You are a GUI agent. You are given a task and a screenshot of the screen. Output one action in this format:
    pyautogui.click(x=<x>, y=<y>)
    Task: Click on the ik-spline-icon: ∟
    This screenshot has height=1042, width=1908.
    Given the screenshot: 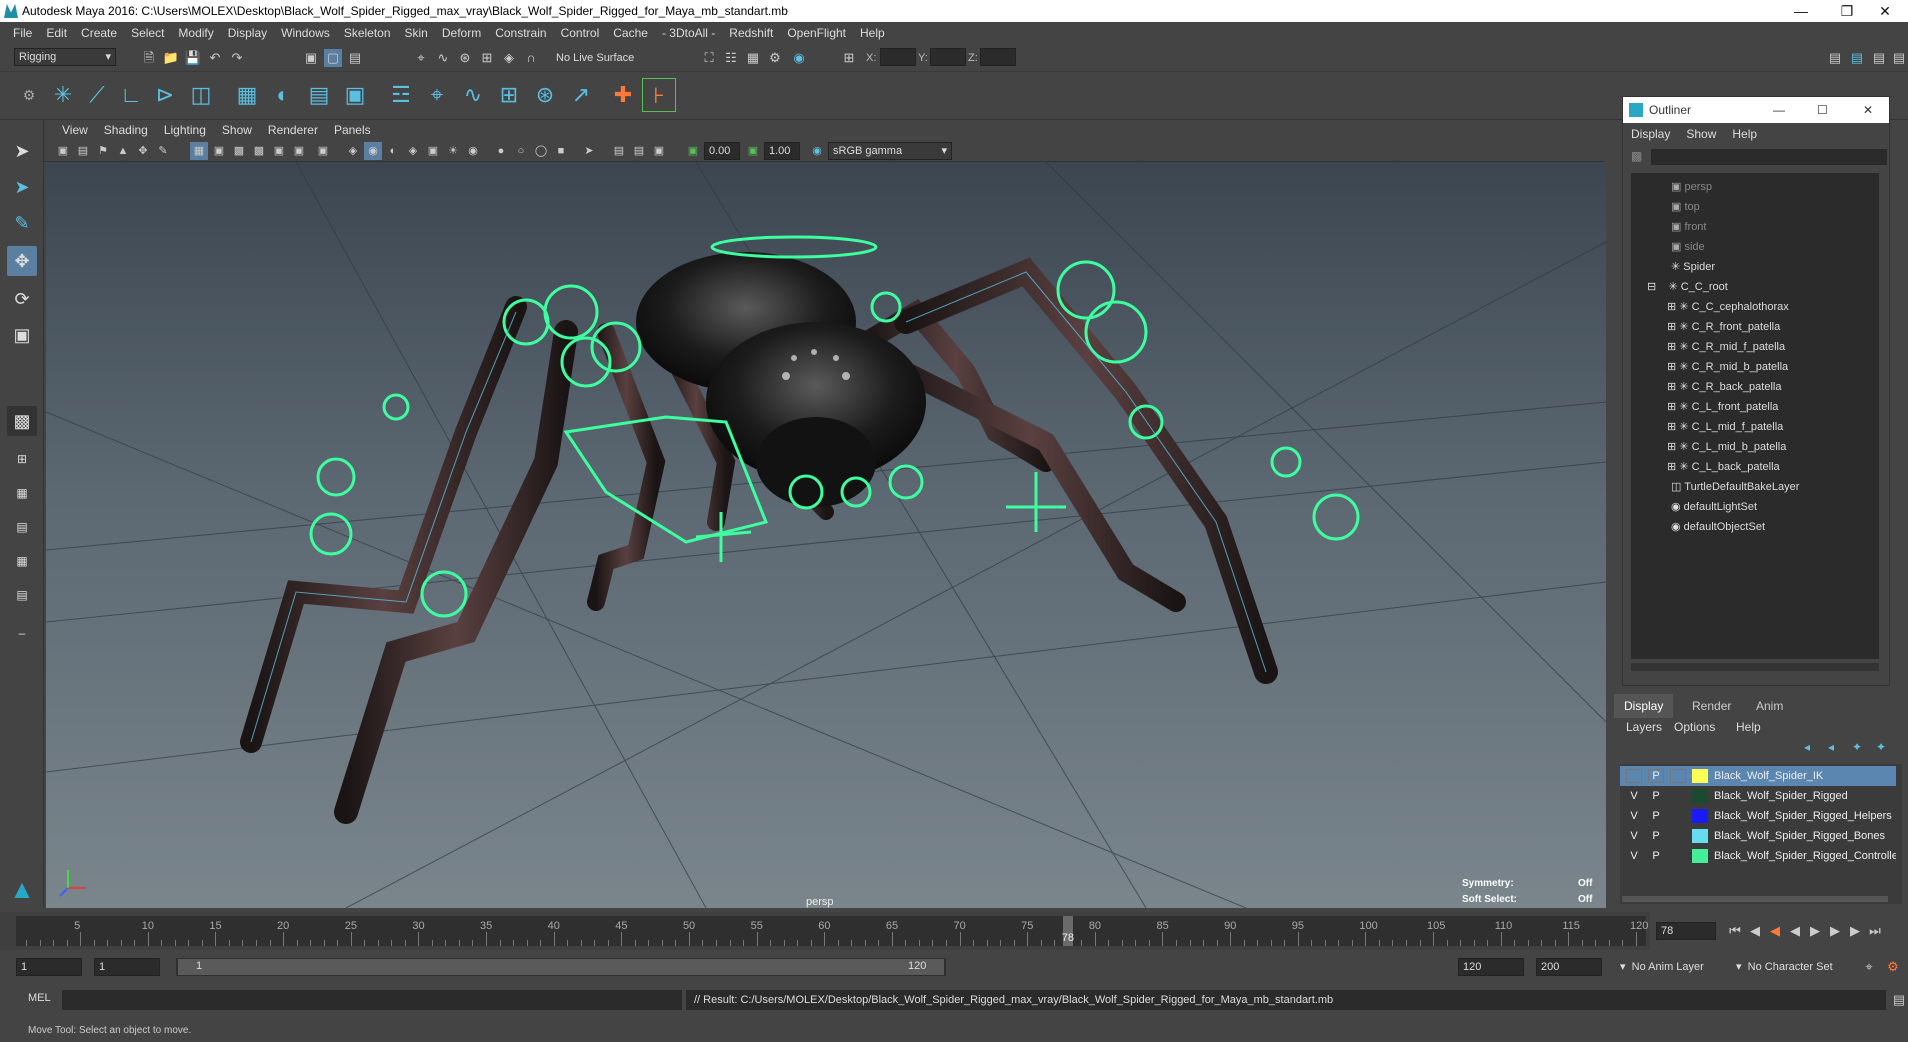 What is the action you would take?
    pyautogui.click(x=131, y=95)
    